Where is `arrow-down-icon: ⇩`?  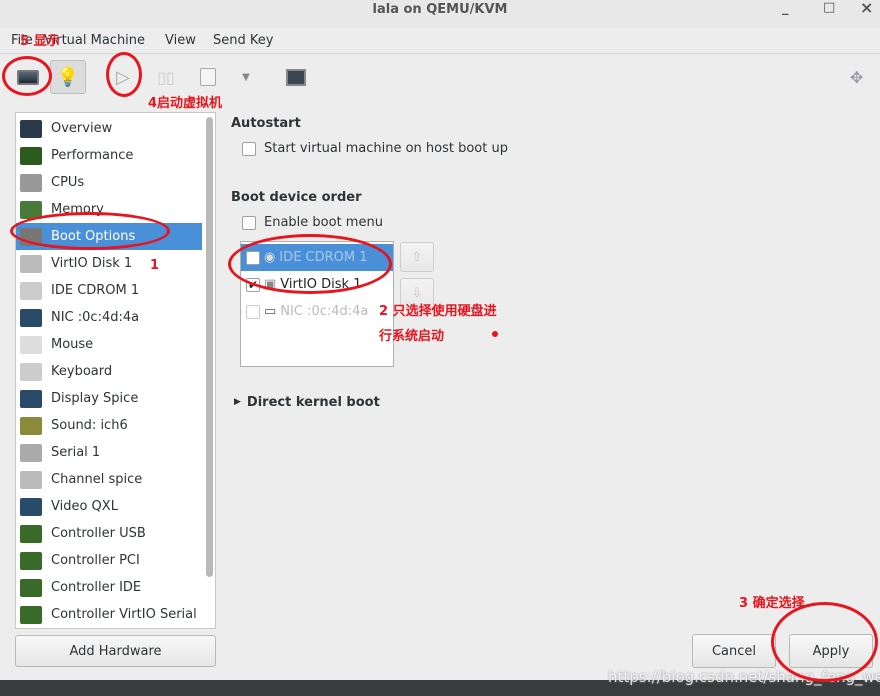 arrow-down-icon: ⇩ is located at coordinates (417, 293).